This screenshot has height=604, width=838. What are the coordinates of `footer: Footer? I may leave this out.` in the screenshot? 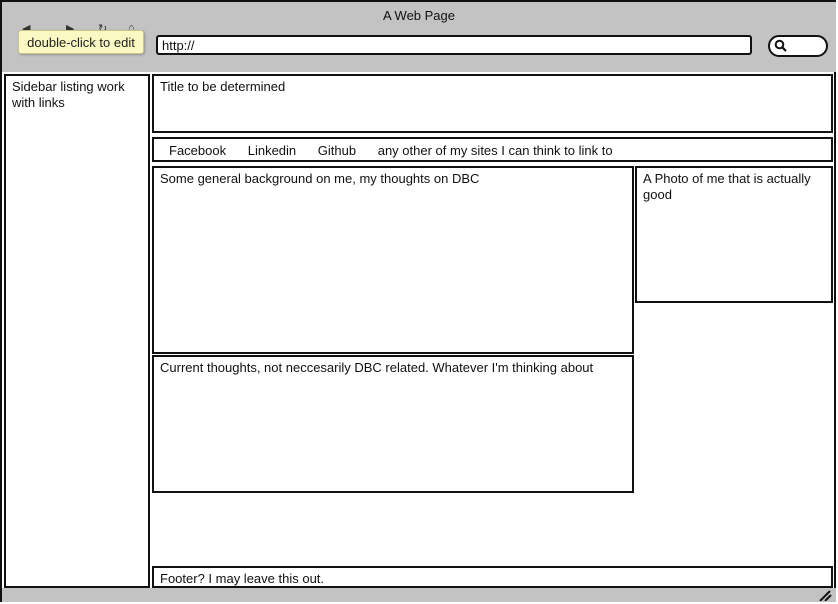 It's located at (492, 577).